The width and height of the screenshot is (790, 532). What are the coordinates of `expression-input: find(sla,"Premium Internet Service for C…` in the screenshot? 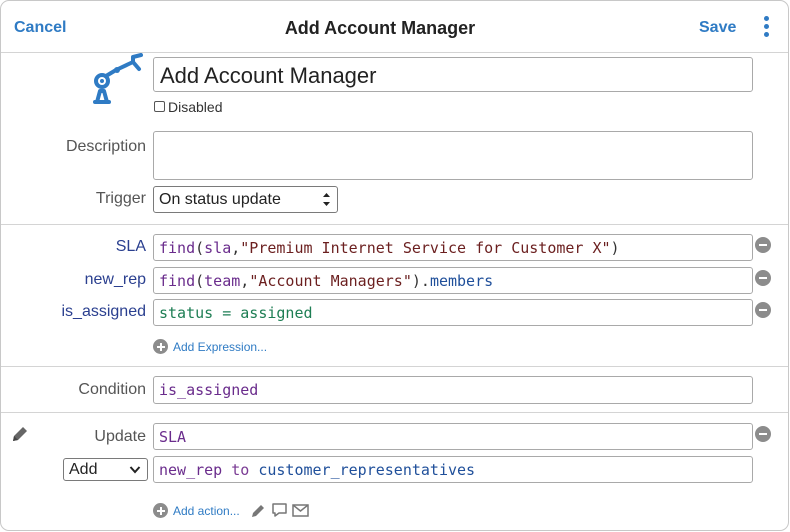 It's located at (453, 247).